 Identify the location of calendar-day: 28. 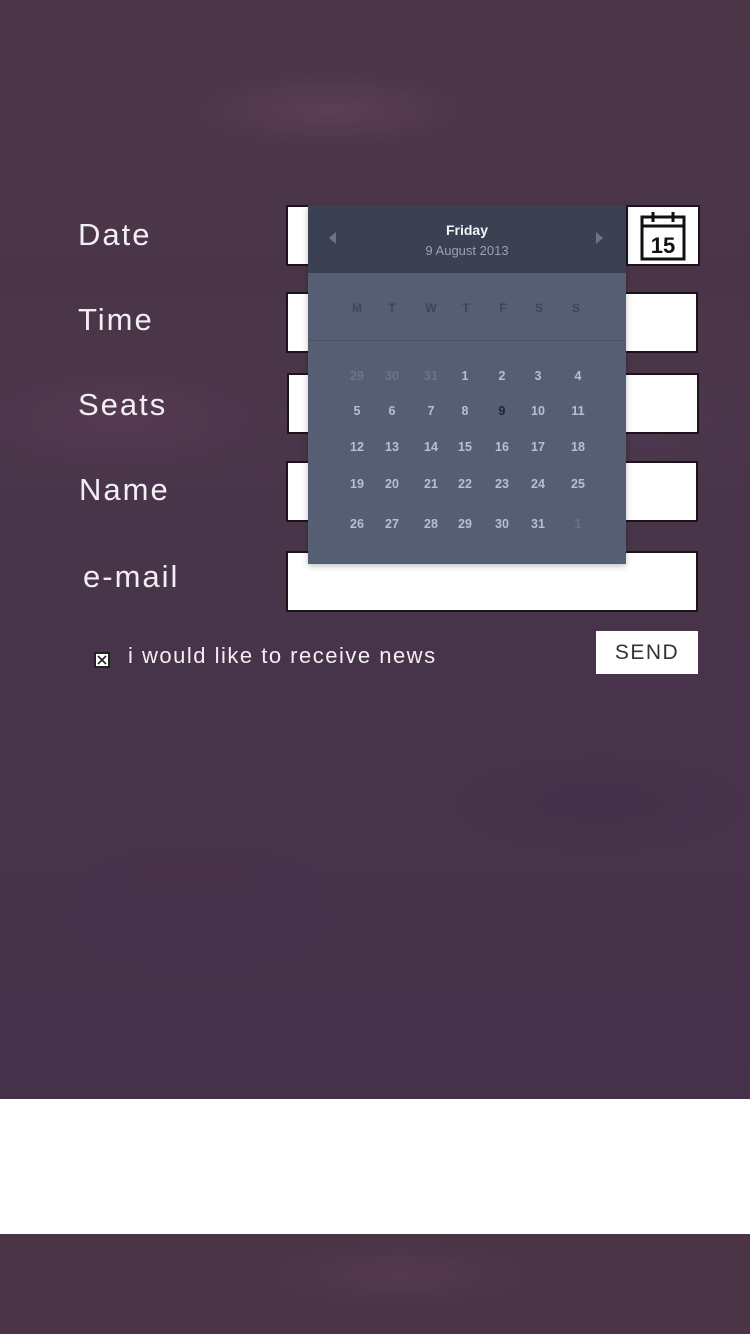
(431, 524).